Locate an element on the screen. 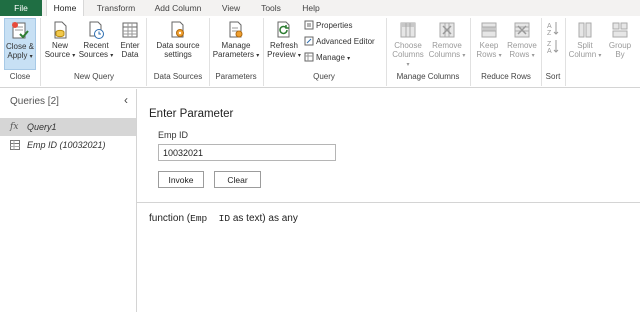  close-apply-label-2: Apply ▾ is located at coordinates (20, 55).